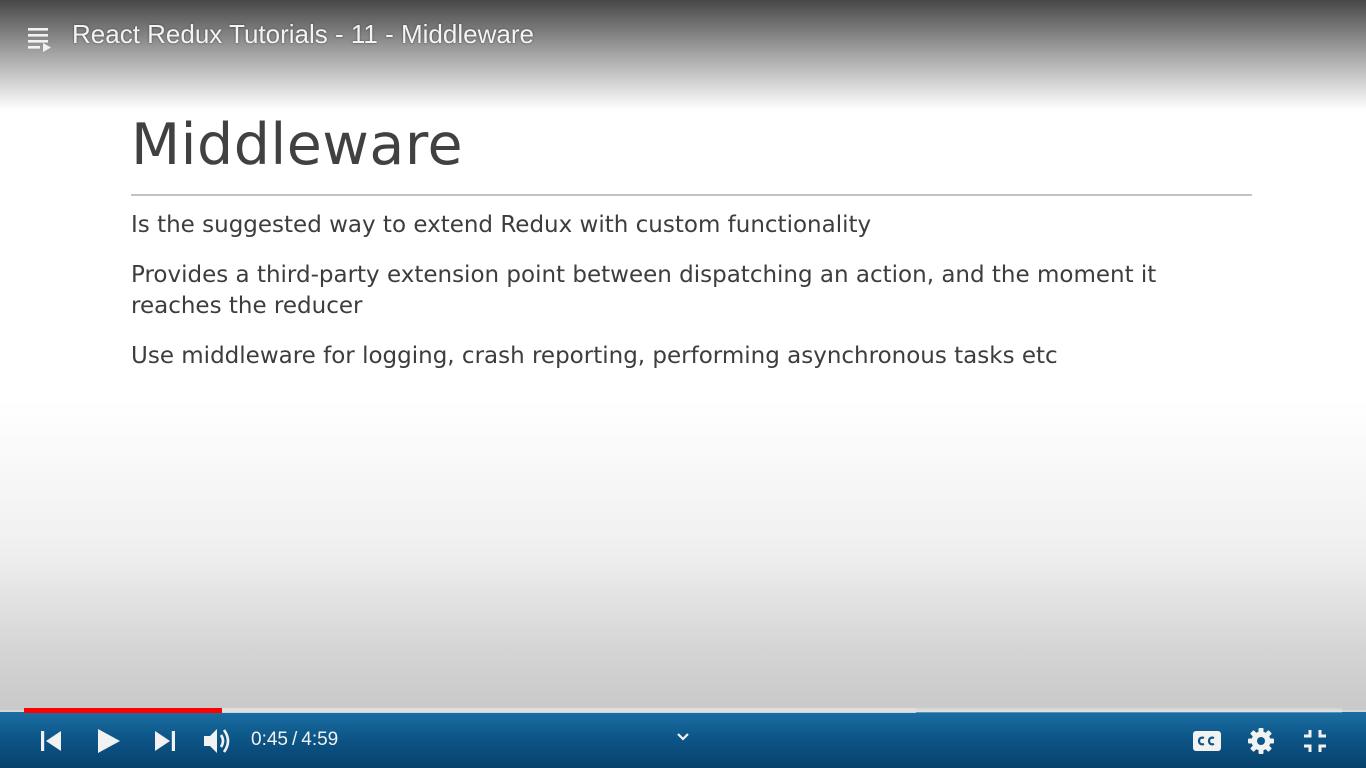  Describe the element at coordinates (269, 739) in the screenshot. I see `current-time: 0:45` at that location.